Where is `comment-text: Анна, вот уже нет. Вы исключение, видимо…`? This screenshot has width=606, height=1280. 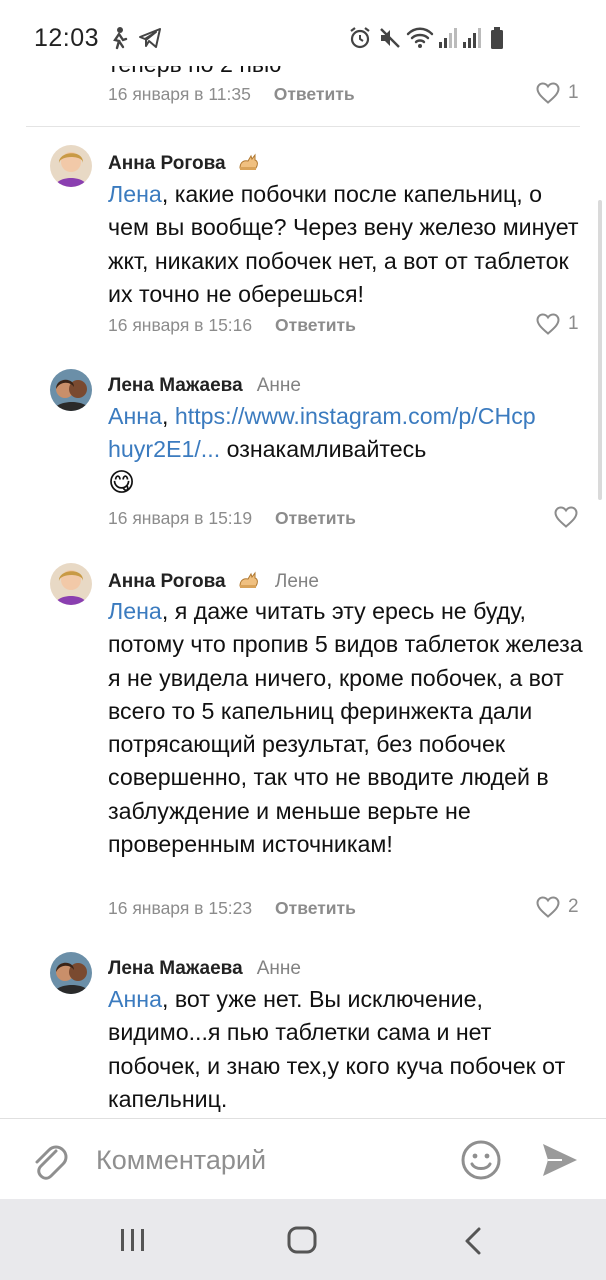
comment-text: Анна, вот уже нет. Вы исключение, видимо… is located at coordinates (348, 1049).